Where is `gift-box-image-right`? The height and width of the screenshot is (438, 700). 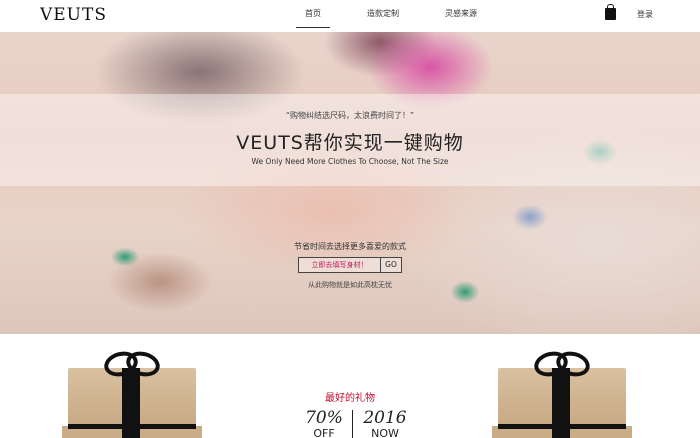
gift-box-image-right is located at coordinates (562, 386).